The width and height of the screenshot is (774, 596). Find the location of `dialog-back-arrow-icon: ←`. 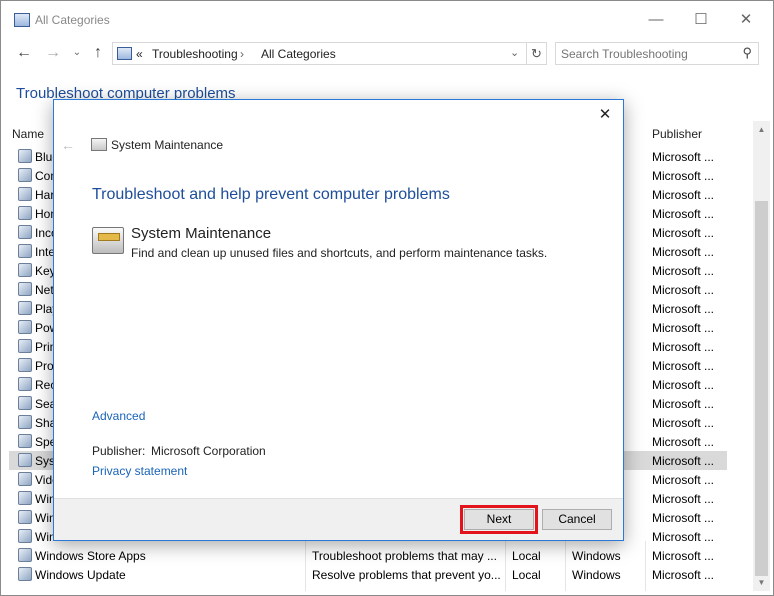

dialog-back-arrow-icon: ← is located at coordinates (68, 145).